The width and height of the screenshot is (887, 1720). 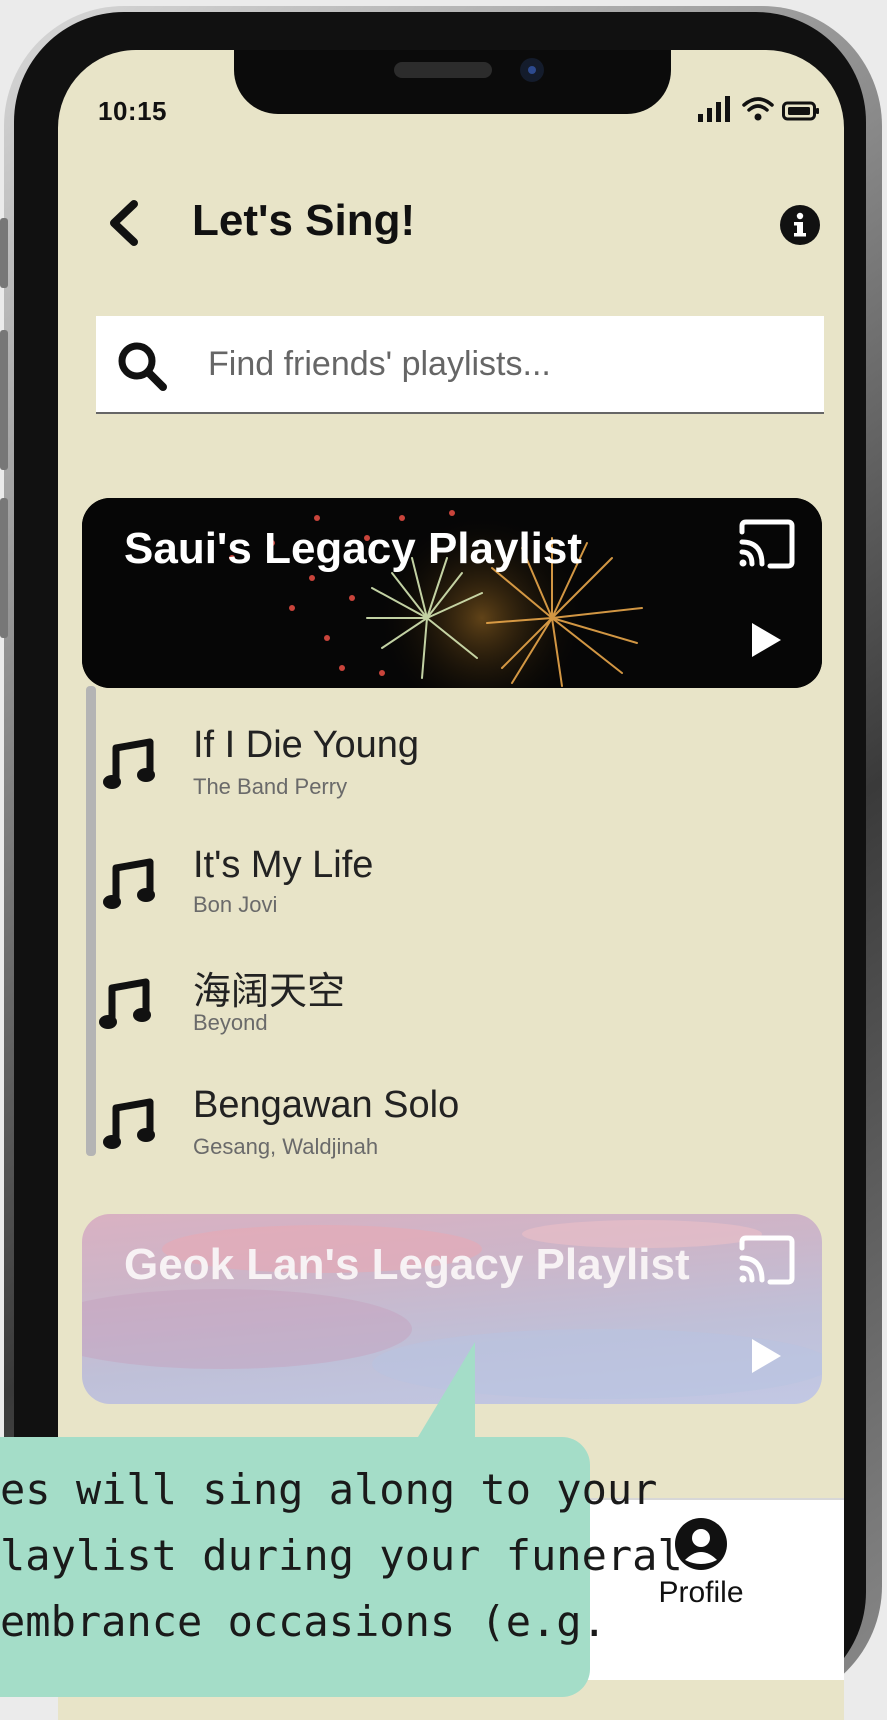 What do you see at coordinates (452, 593) in the screenshot?
I see `playlist-card: Saui's Legacy Playlist` at bounding box center [452, 593].